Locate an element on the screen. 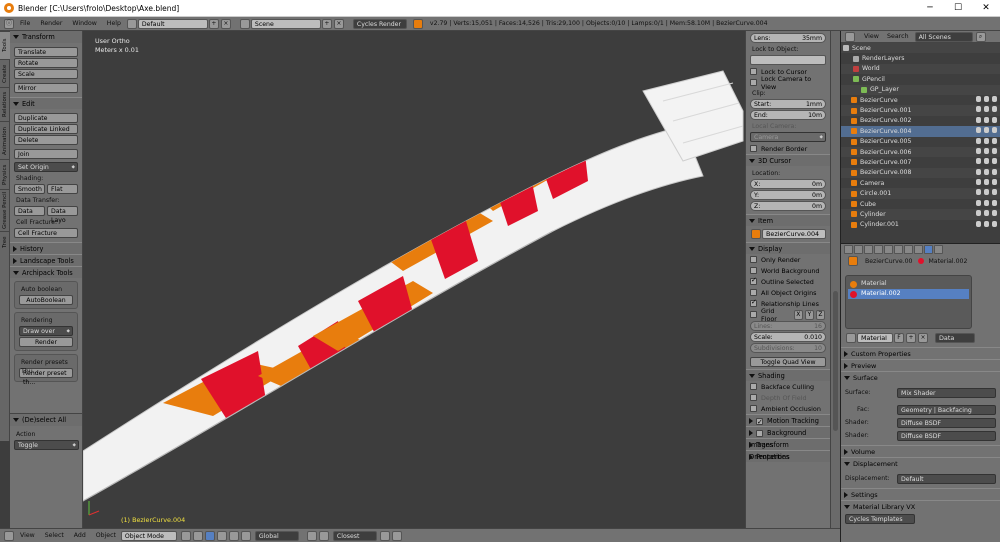 This screenshot has width=1000, height=542. render-tab-icon is located at coordinates (848, 249).